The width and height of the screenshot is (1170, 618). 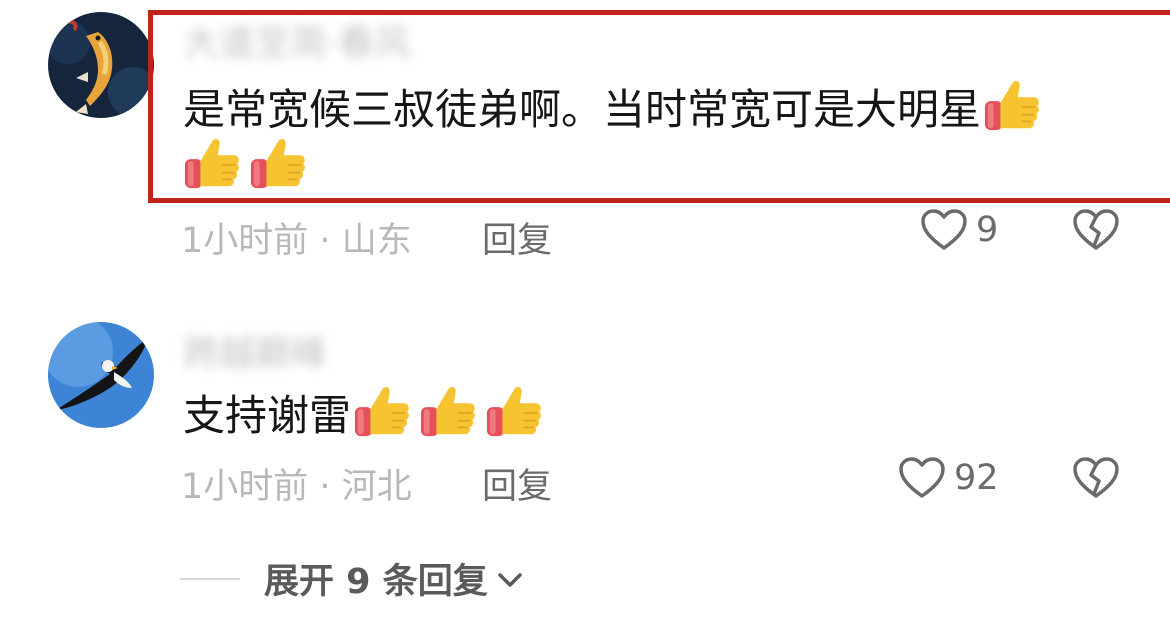 I want to click on comment-meta: 1小时前 · 河北, so click(x=296, y=483).